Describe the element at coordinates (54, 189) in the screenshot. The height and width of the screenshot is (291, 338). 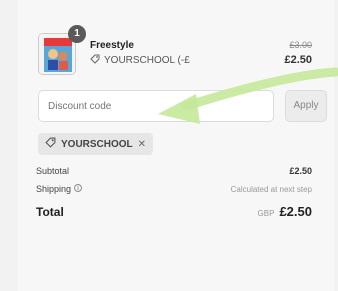
I see `shipping-label: Shipping` at that location.